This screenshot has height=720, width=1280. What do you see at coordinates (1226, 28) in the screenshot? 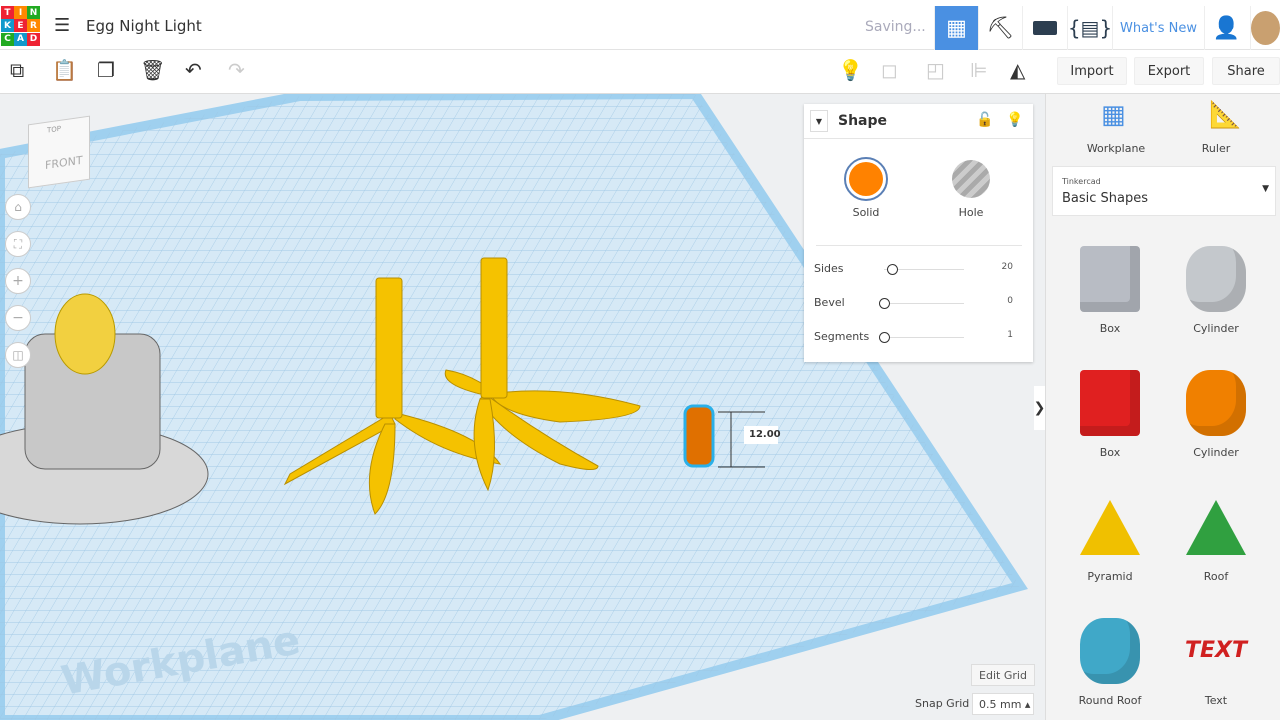
I see `add-user-icon: 👤` at bounding box center [1226, 28].